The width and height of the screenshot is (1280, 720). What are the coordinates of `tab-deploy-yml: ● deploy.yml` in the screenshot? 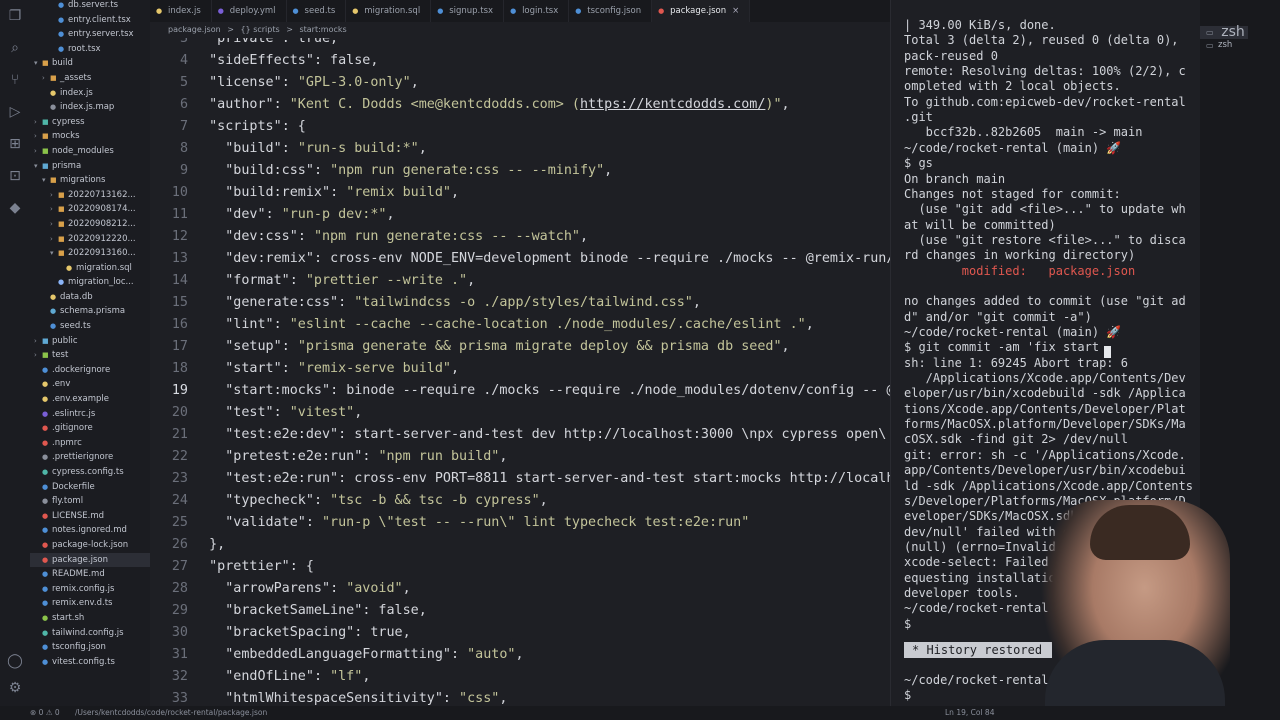 It's located at (249, 11).